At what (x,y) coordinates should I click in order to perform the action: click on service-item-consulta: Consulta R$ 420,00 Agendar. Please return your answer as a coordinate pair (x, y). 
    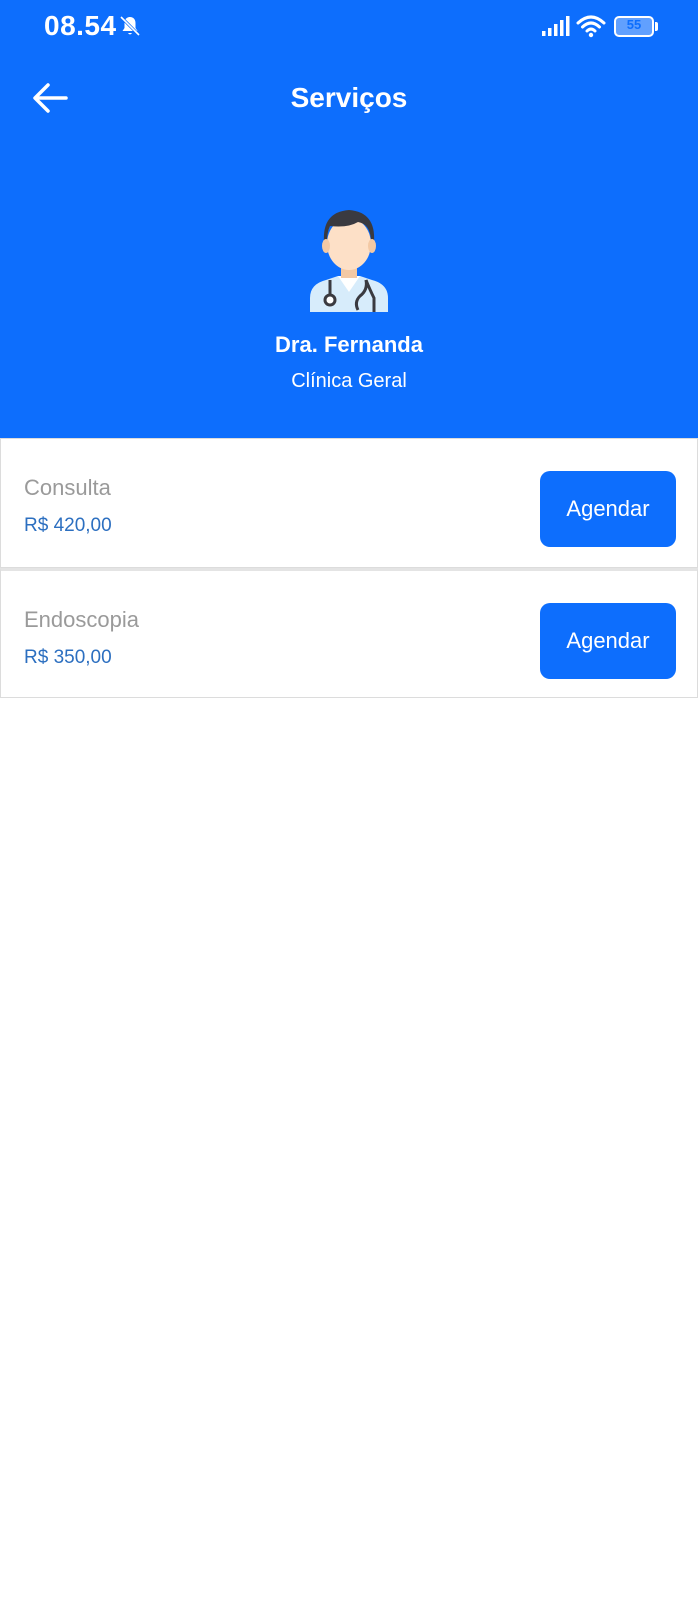
    Looking at the image, I should click on (349, 503).